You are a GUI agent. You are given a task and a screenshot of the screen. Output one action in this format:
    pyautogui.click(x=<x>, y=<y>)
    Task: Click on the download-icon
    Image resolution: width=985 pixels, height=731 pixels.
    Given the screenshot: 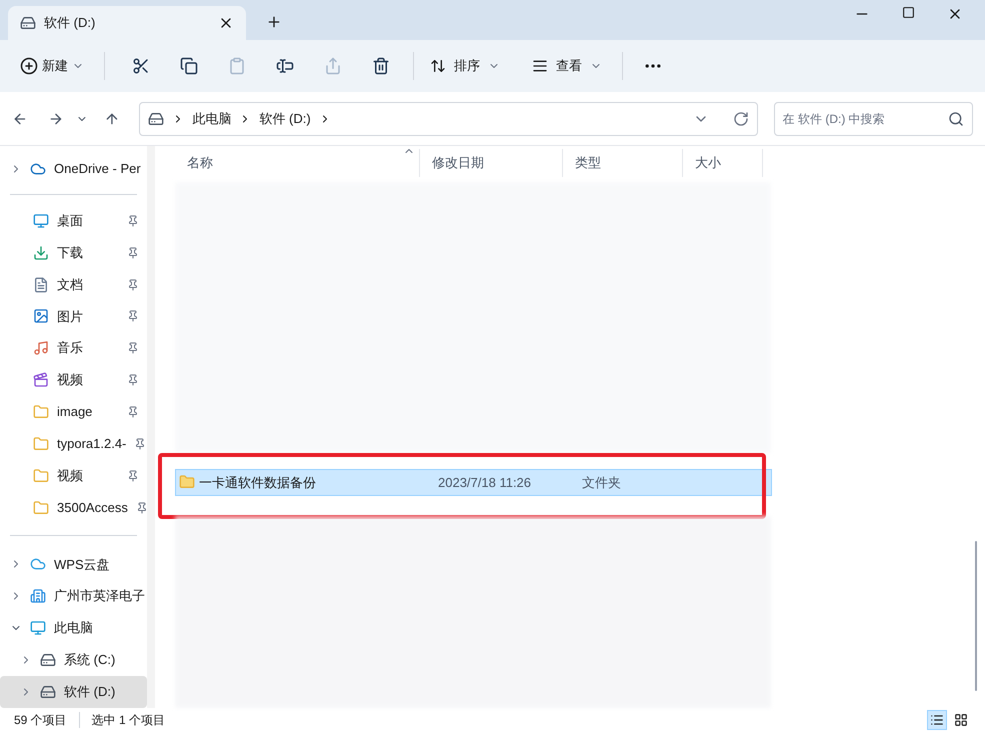 What is the action you would take?
    pyautogui.click(x=41, y=252)
    